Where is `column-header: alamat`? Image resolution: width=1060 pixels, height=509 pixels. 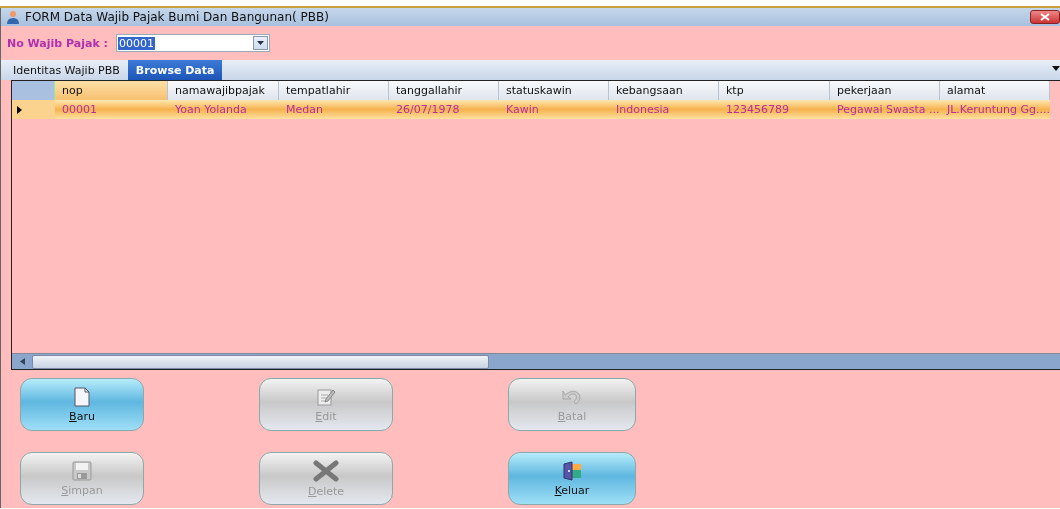 column-header: alamat is located at coordinates (995, 90).